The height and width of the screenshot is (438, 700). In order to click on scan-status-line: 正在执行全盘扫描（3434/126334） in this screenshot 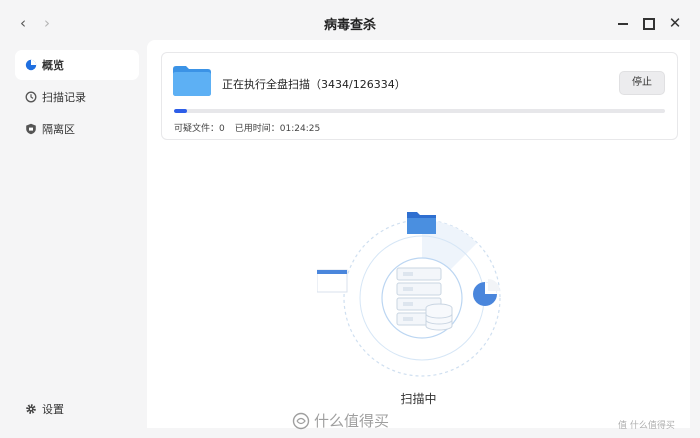, I will do `click(314, 84)`.